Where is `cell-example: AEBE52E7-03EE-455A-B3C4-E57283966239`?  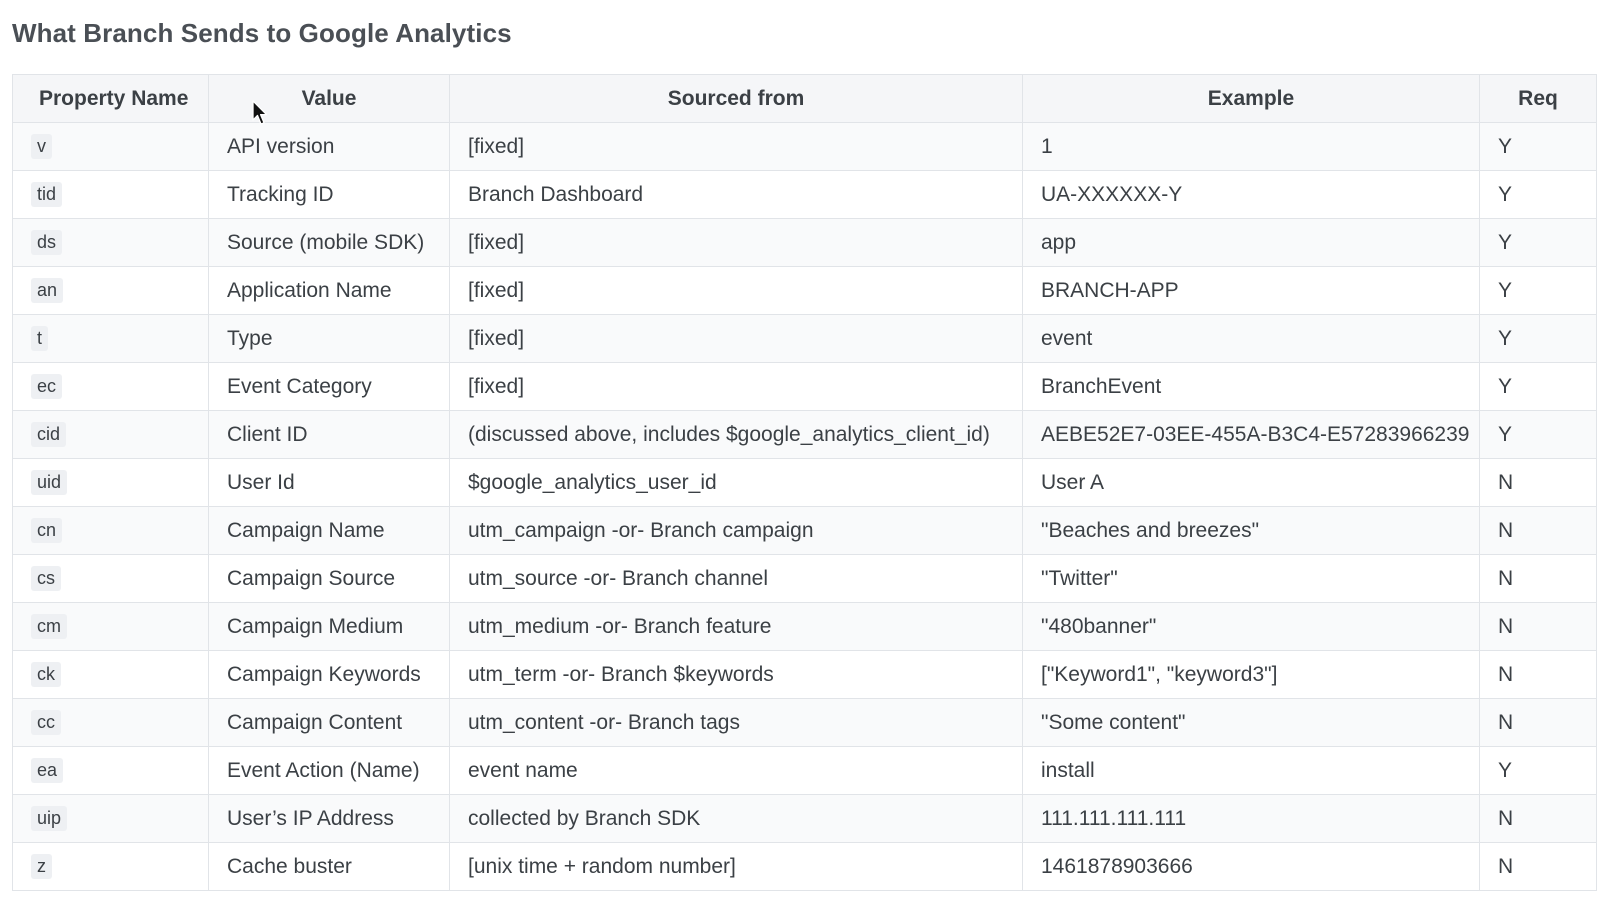 cell-example: AEBE52E7-03EE-455A-B3C4-E57283966239 is located at coordinates (1251, 434).